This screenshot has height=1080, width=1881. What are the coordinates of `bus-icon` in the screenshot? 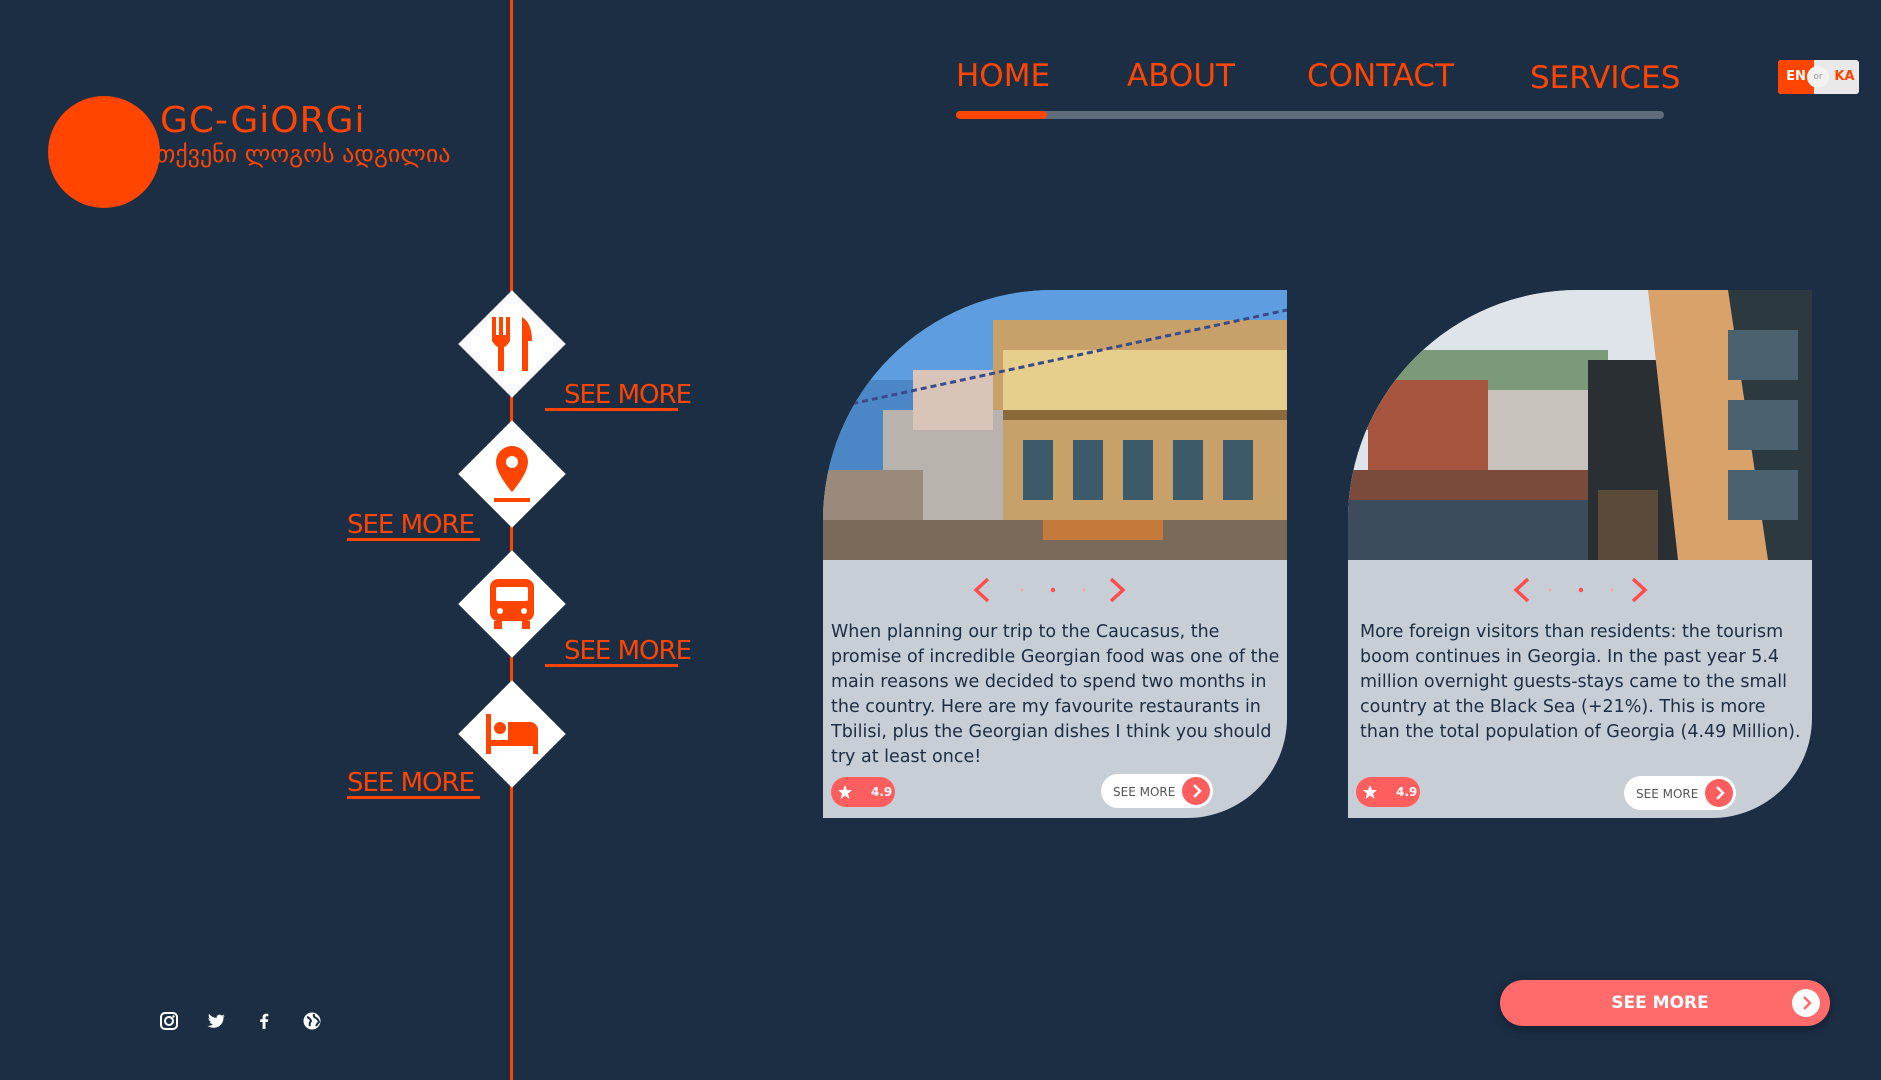 It's located at (512, 604).